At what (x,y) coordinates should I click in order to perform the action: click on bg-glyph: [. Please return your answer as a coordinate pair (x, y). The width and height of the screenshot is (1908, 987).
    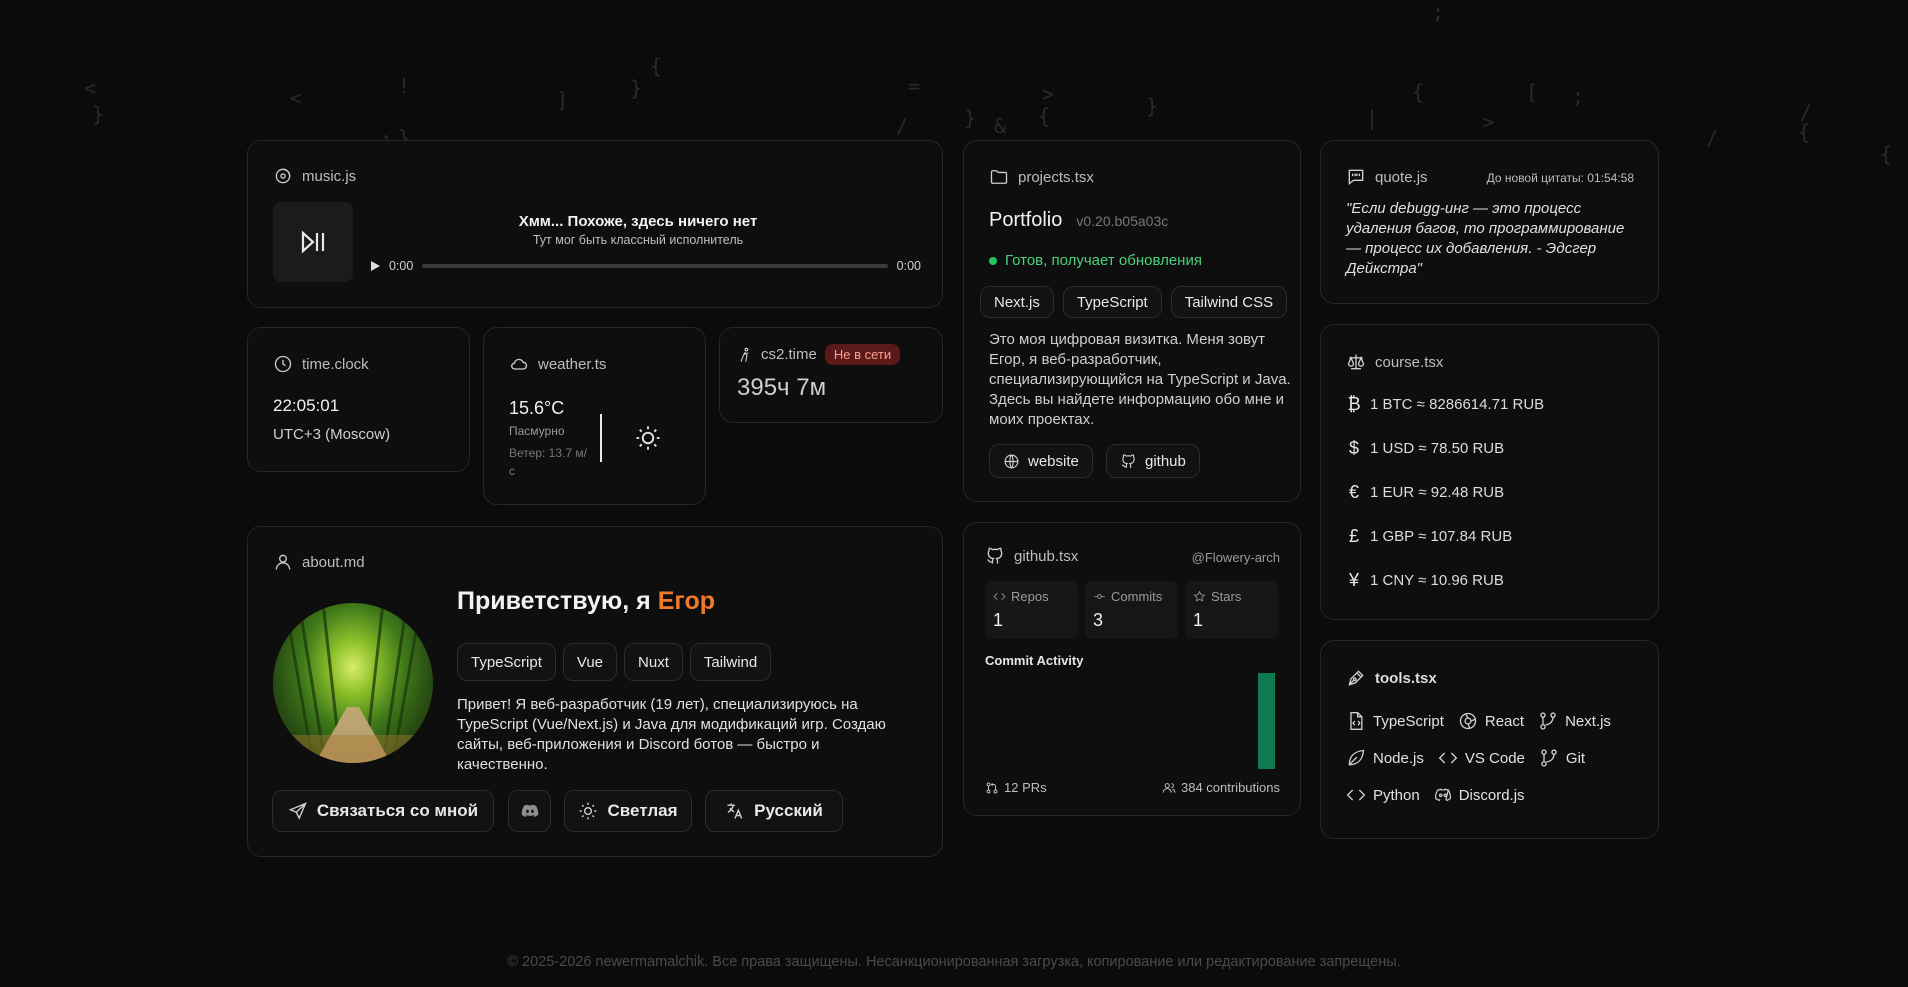
    Looking at the image, I should click on (1532, 92).